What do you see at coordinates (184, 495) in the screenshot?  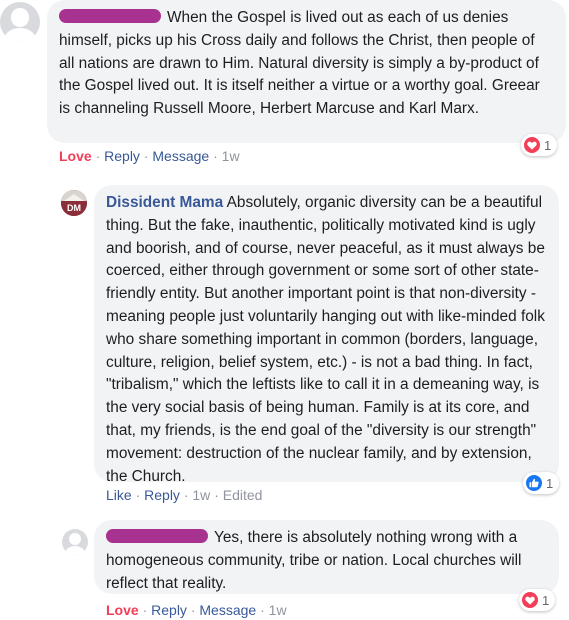 I see `comment-actions: Like · Reply · 1w · Edited` at bounding box center [184, 495].